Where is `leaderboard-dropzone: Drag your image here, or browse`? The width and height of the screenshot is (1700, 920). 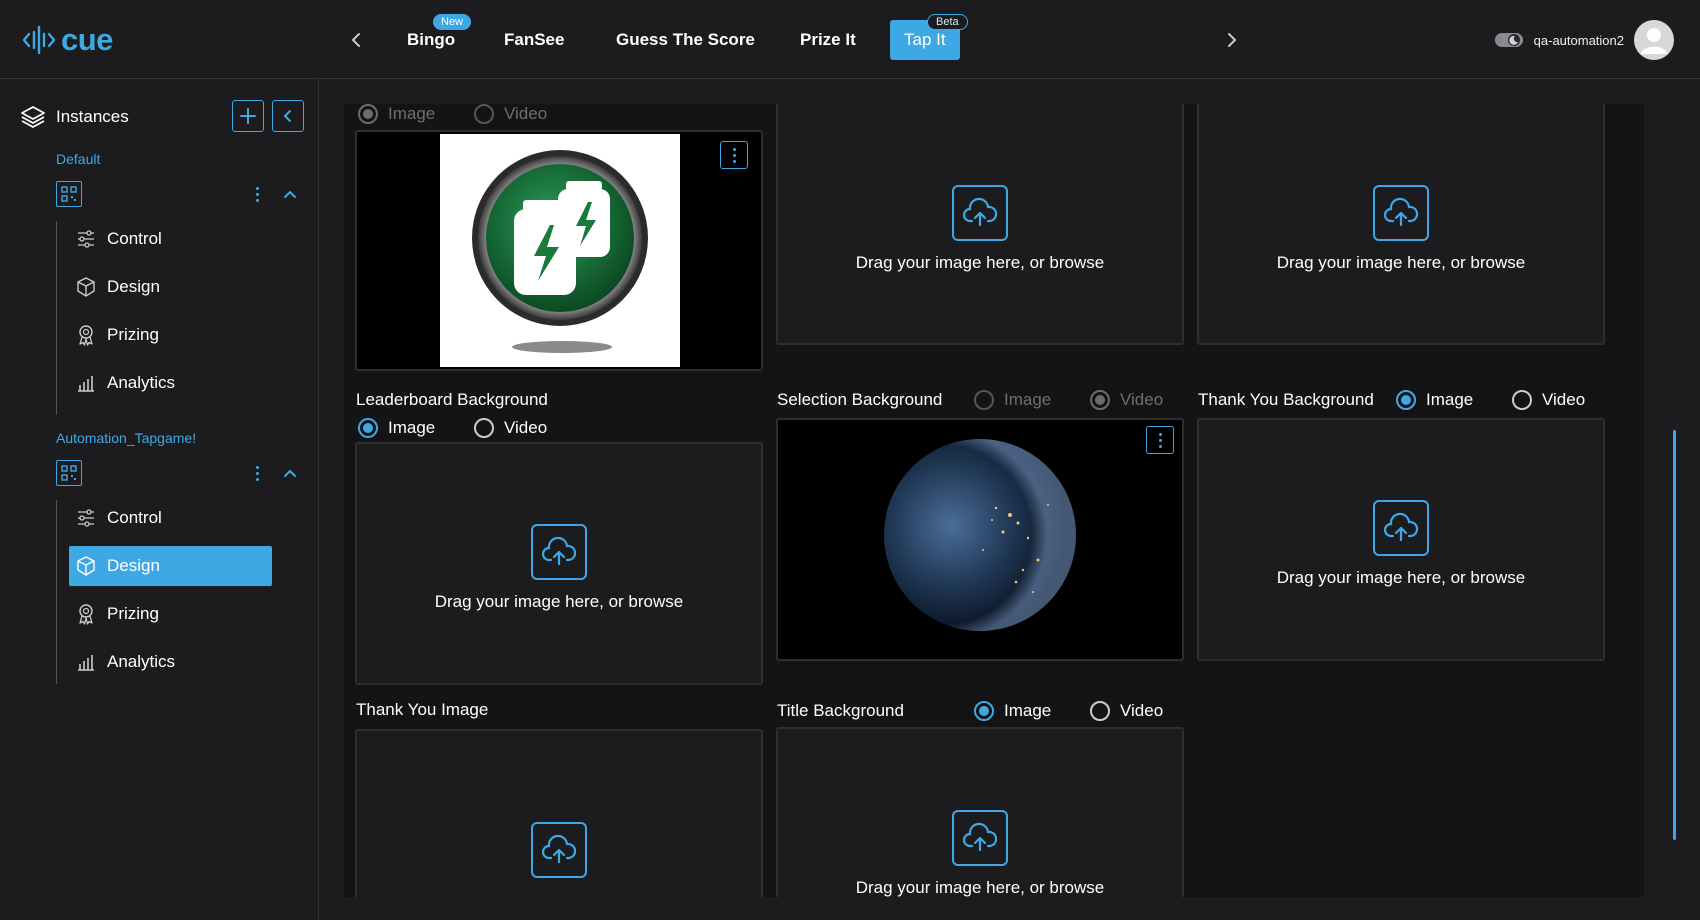 leaderboard-dropzone: Drag your image here, or browse is located at coordinates (559, 563).